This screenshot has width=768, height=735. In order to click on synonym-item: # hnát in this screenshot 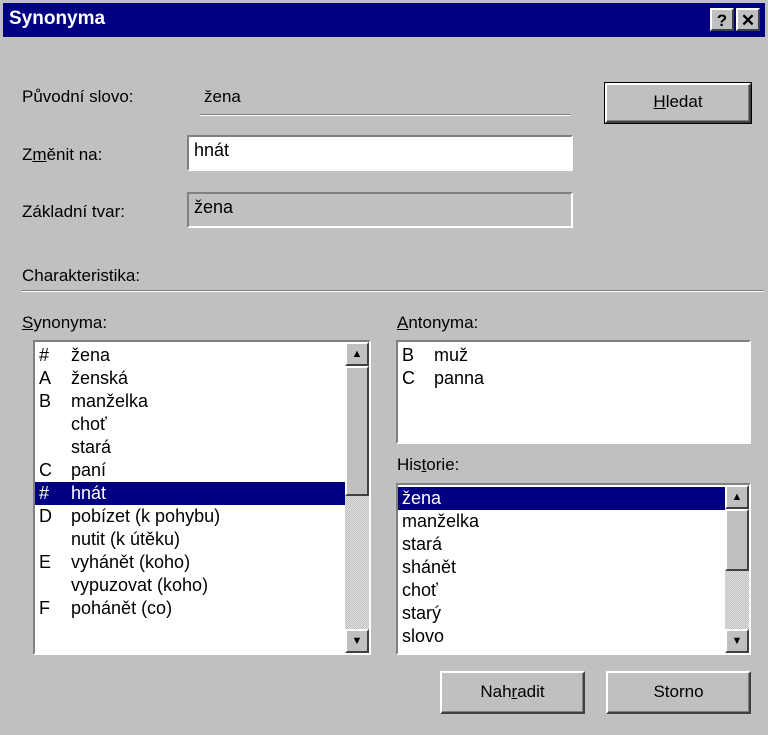, I will do `click(190, 493)`.